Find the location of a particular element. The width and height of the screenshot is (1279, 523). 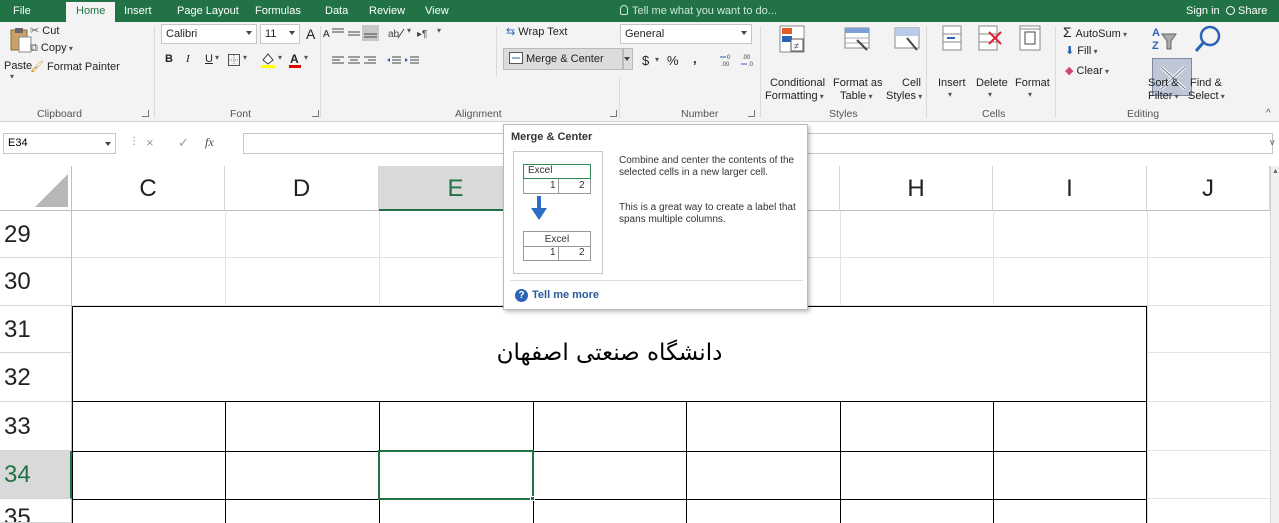

row-header-33: 33 is located at coordinates (36, 426).